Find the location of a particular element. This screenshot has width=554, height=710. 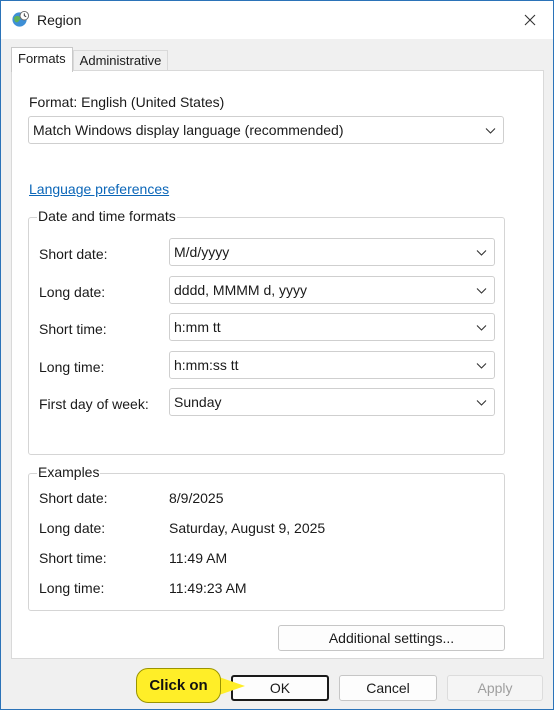

long-date-value: dddd, MMMM d, yyyy is located at coordinates (241, 290).